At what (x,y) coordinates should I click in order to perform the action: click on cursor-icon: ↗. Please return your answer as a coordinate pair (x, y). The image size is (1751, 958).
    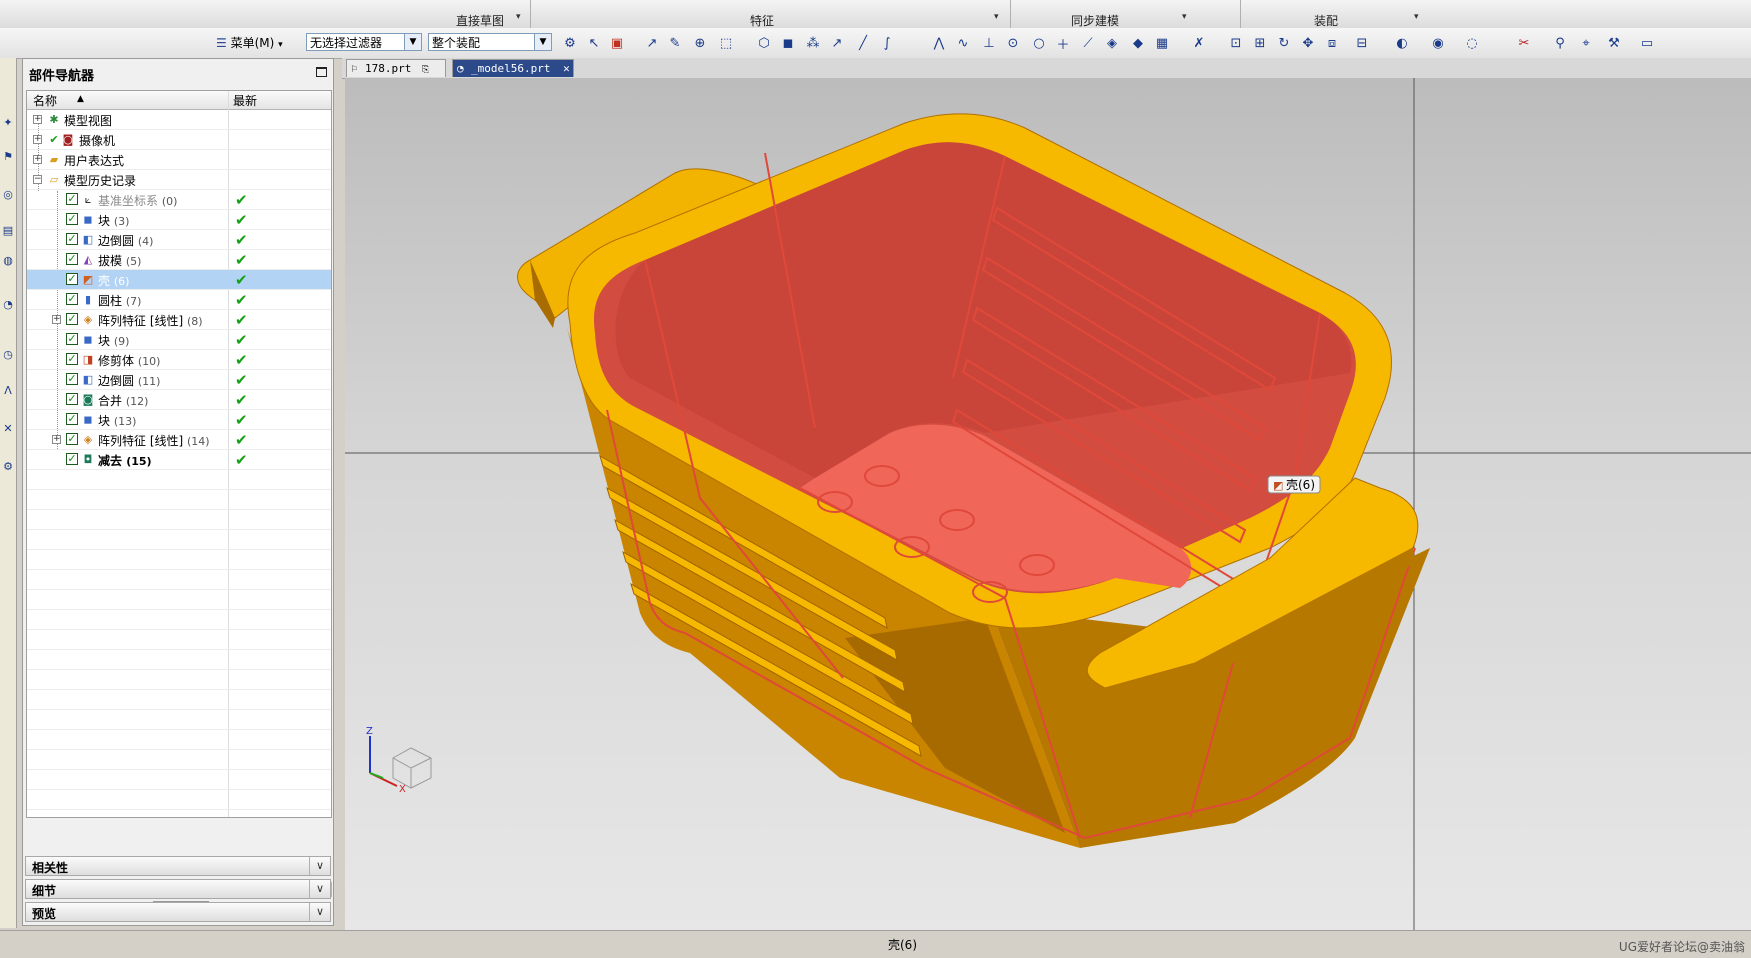
    Looking at the image, I should click on (652, 43).